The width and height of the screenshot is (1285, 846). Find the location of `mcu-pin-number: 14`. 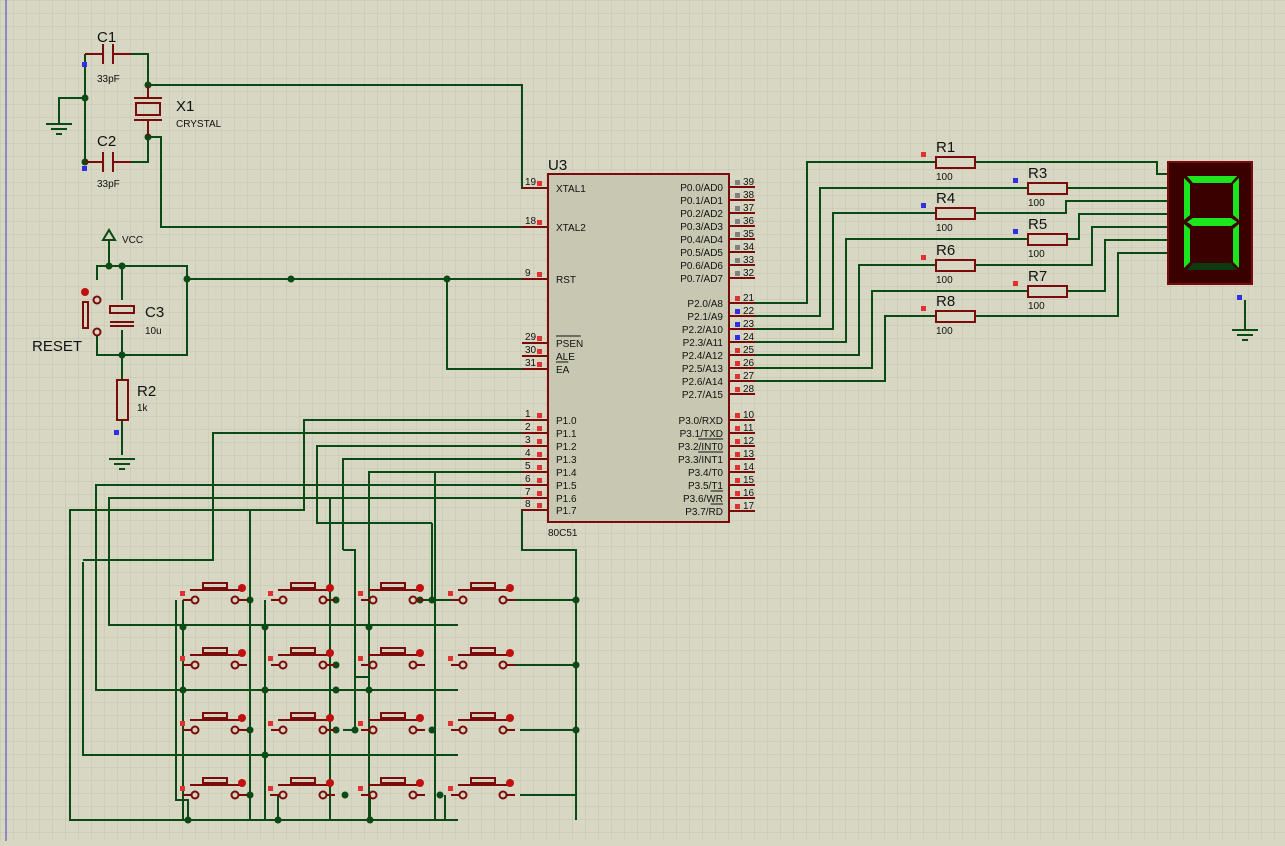

mcu-pin-number: 14 is located at coordinates (749, 467).